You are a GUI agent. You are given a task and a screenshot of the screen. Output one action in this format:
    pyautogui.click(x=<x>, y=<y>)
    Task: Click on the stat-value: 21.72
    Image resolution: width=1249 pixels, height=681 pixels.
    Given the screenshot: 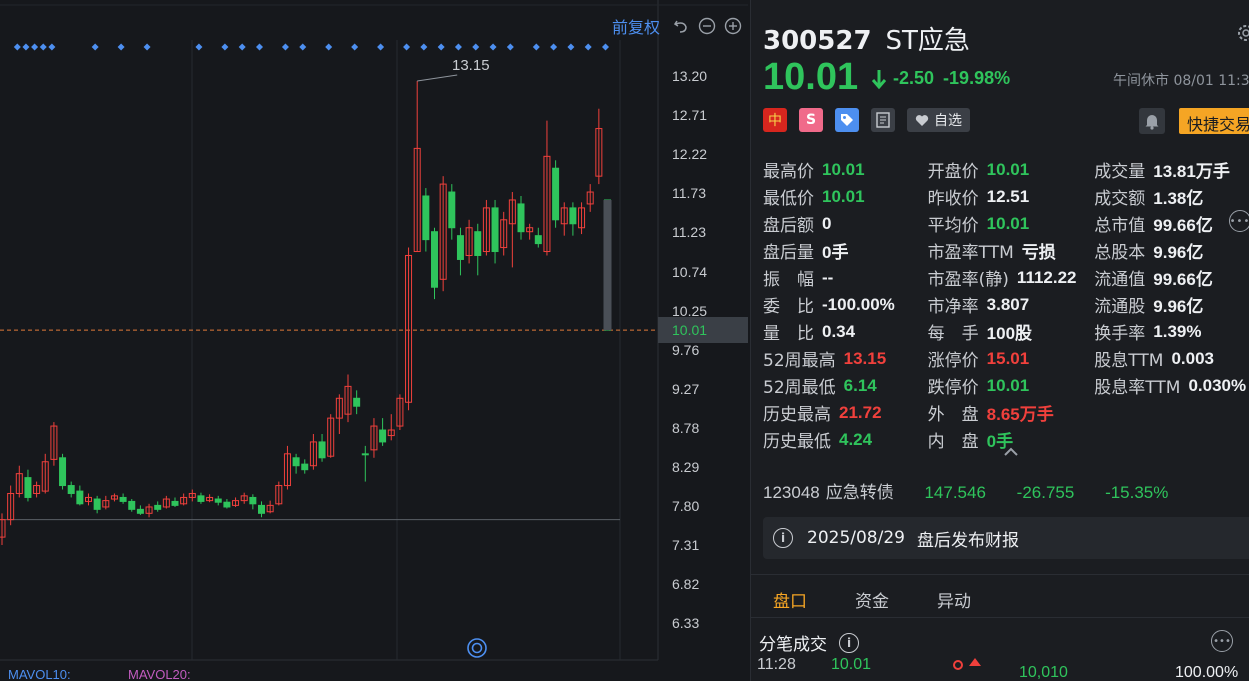 What is the action you would take?
    pyautogui.click(x=860, y=412)
    